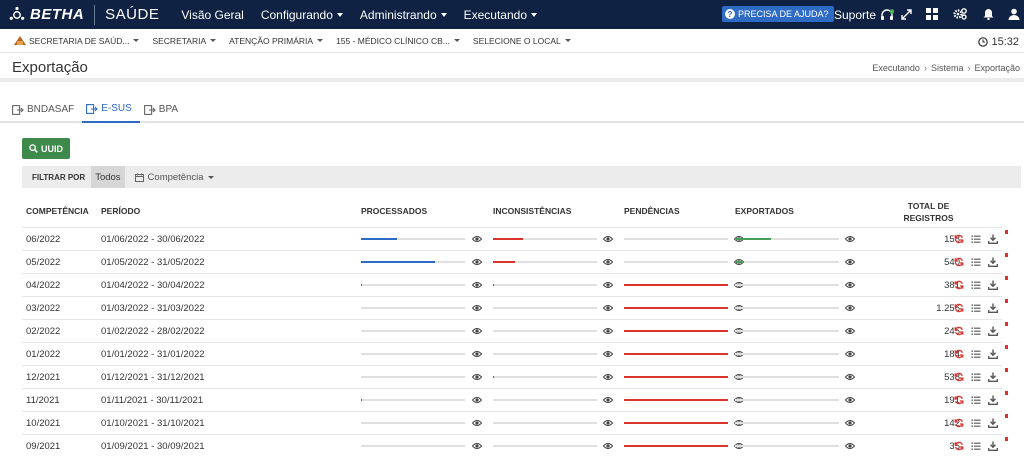  What do you see at coordinates (163, 109) in the screenshot?
I see `tab-bpa: BPA` at bounding box center [163, 109].